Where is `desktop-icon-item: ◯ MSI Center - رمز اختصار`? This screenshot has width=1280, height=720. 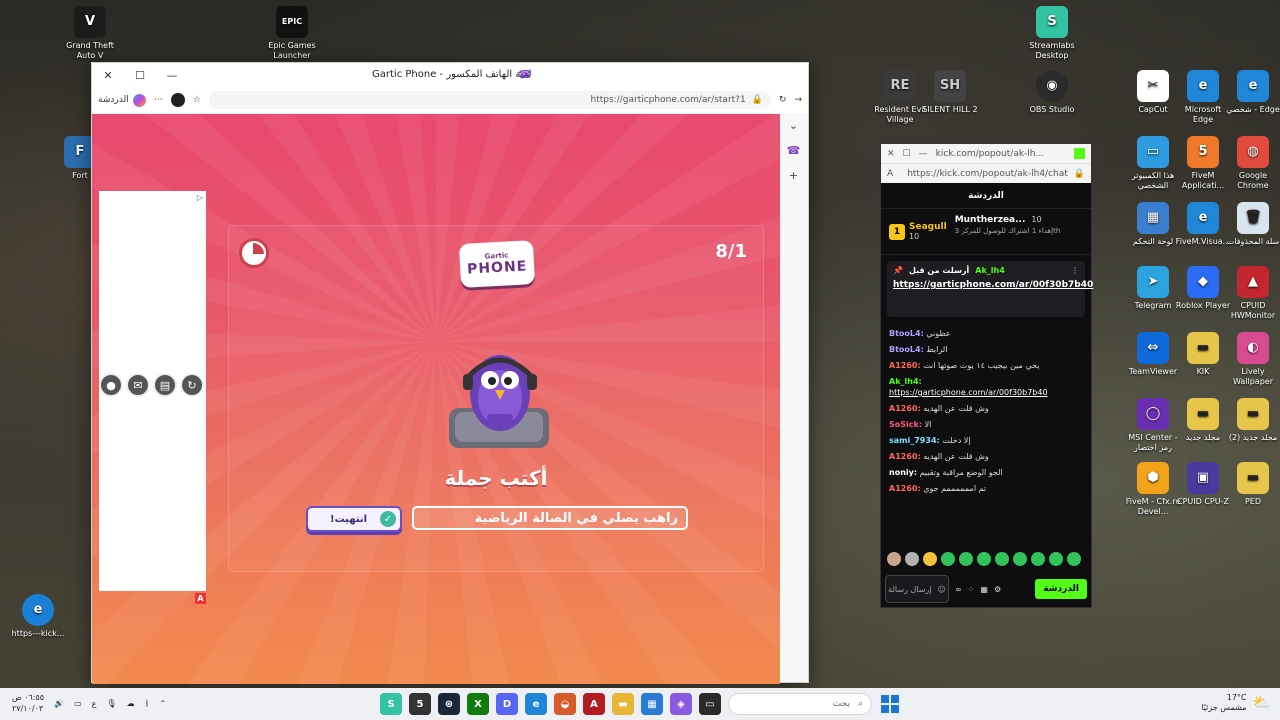 desktop-icon-item: ◯ MSI Center - رمز اختصار is located at coordinates (1153, 425).